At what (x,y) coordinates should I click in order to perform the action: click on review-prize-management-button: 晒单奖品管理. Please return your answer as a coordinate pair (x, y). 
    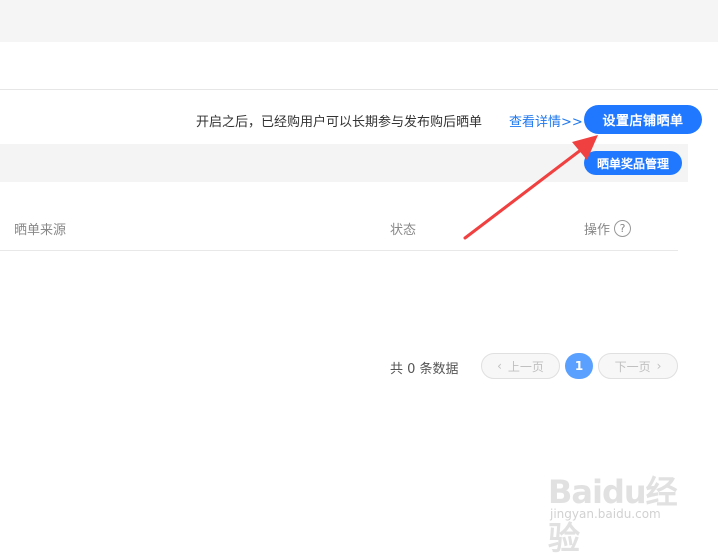
    Looking at the image, I should click on (633, 163).